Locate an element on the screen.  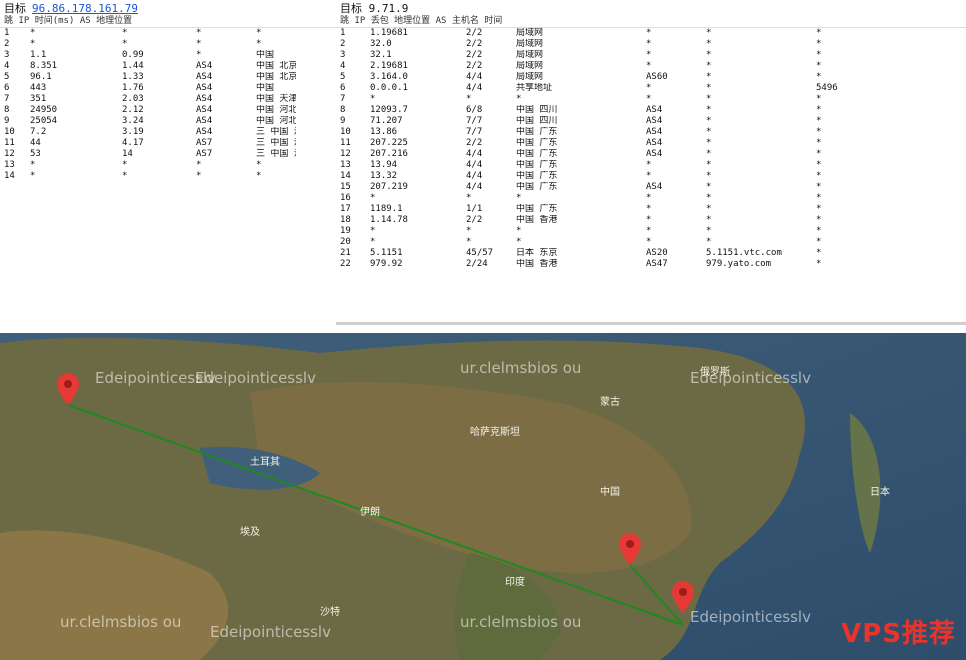
table-row: 14 13.32 4/4 中国 广东 * * * is located at coordinates (651, 176).